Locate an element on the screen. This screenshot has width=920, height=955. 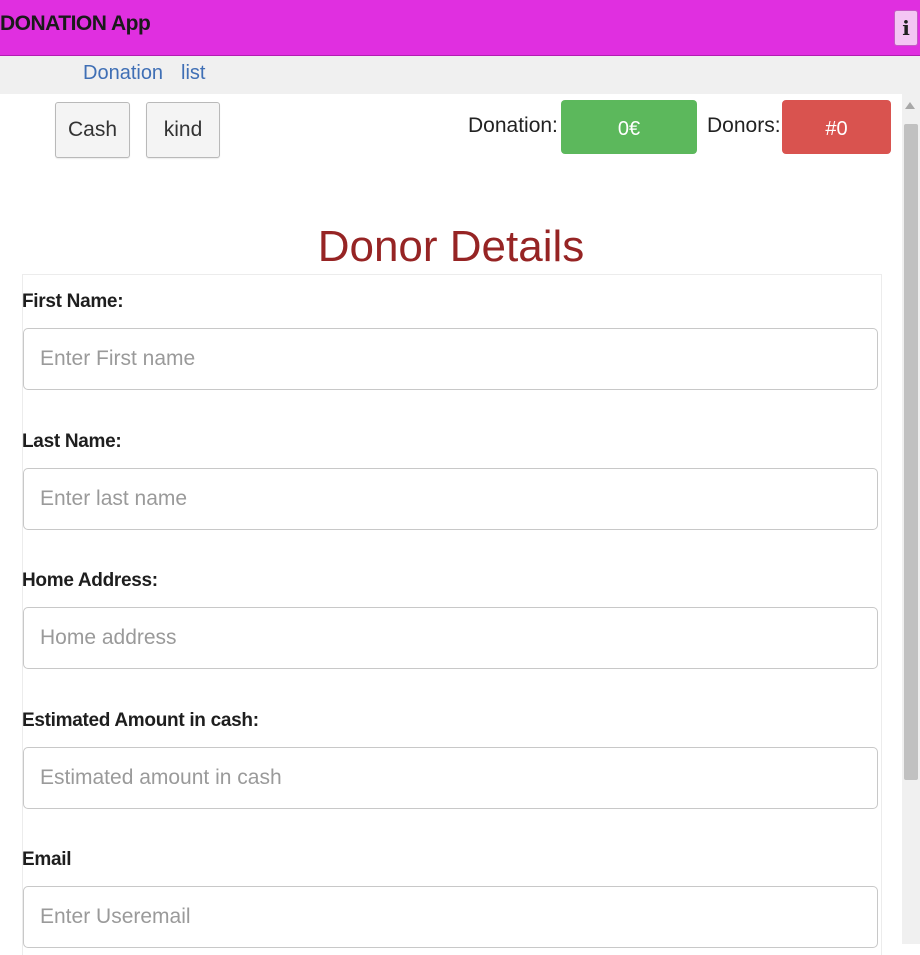
app-titlebar: DONATION App i is located at coordinates (460, 28).